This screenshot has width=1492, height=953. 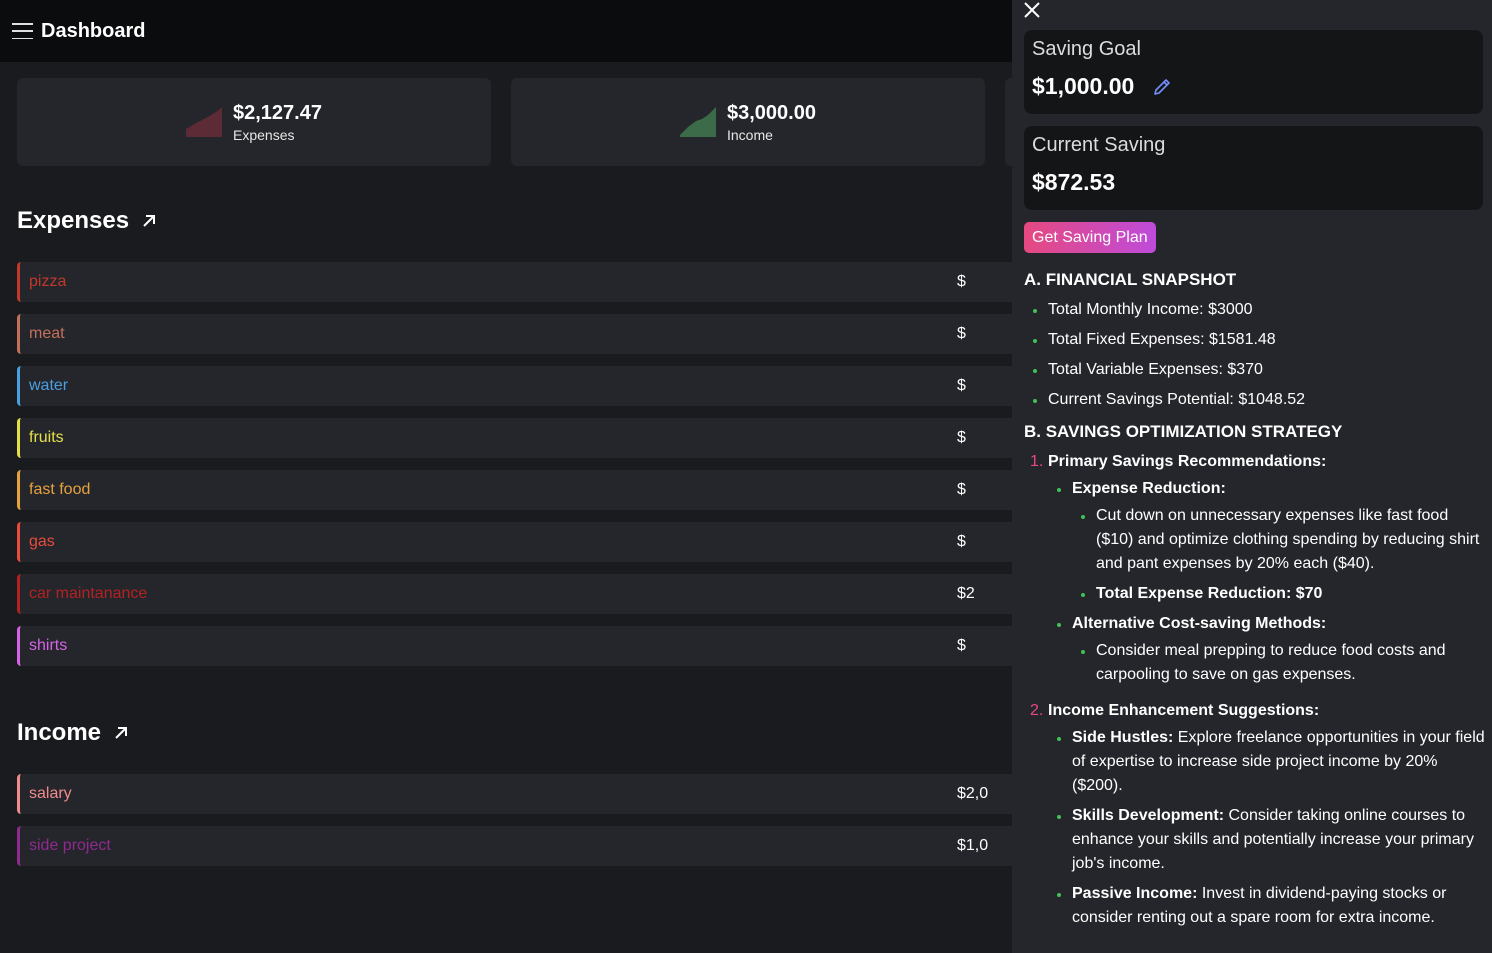 I want to click on income-row-salary: salary $2,0, so click(x=514, y=794).